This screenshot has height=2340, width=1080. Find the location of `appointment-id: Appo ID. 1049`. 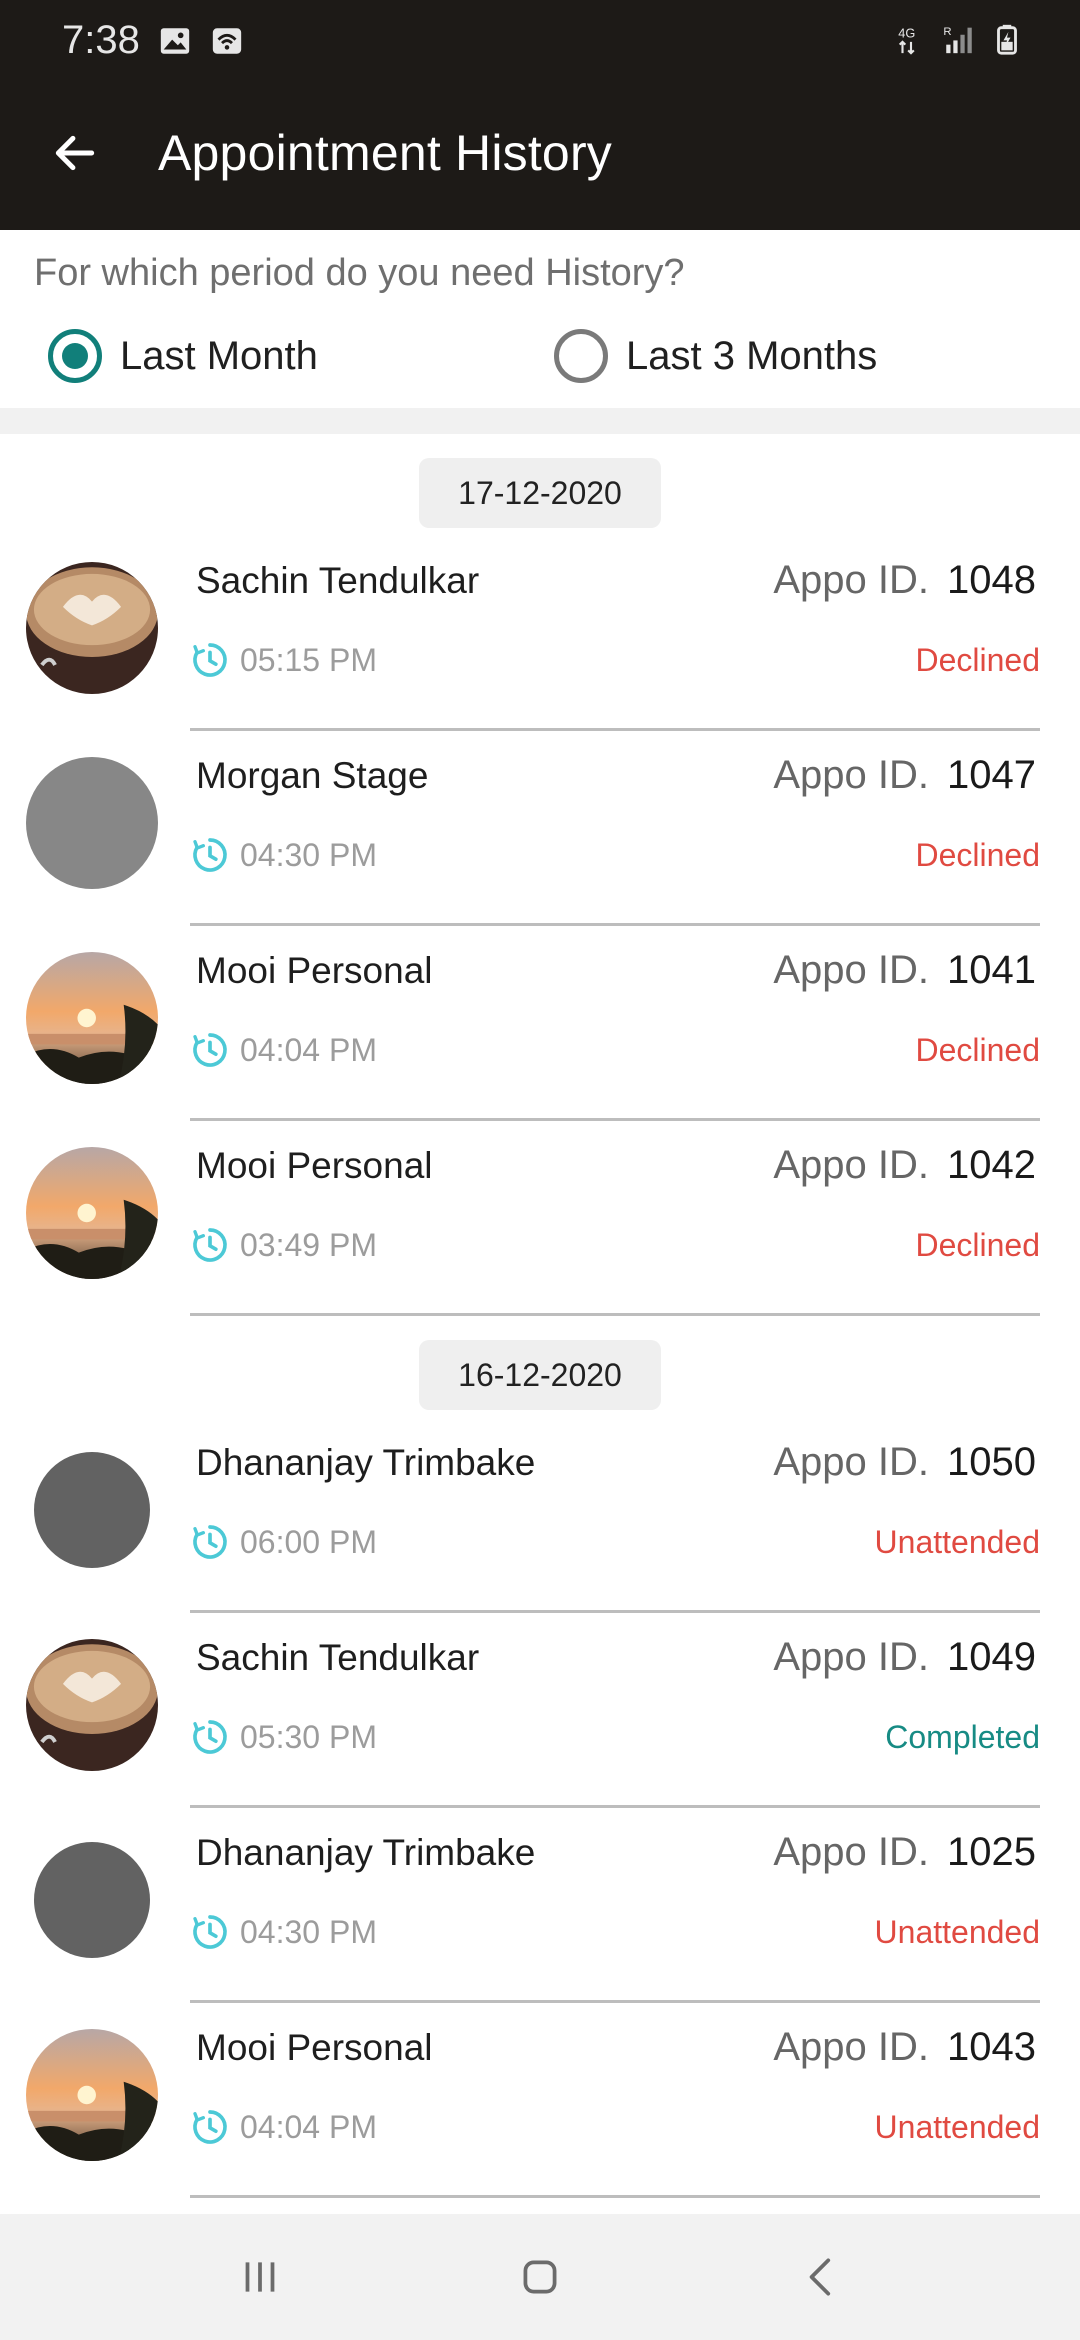

appointment-id: Appo ID. 1049 is located at coordinates (904, 1657).